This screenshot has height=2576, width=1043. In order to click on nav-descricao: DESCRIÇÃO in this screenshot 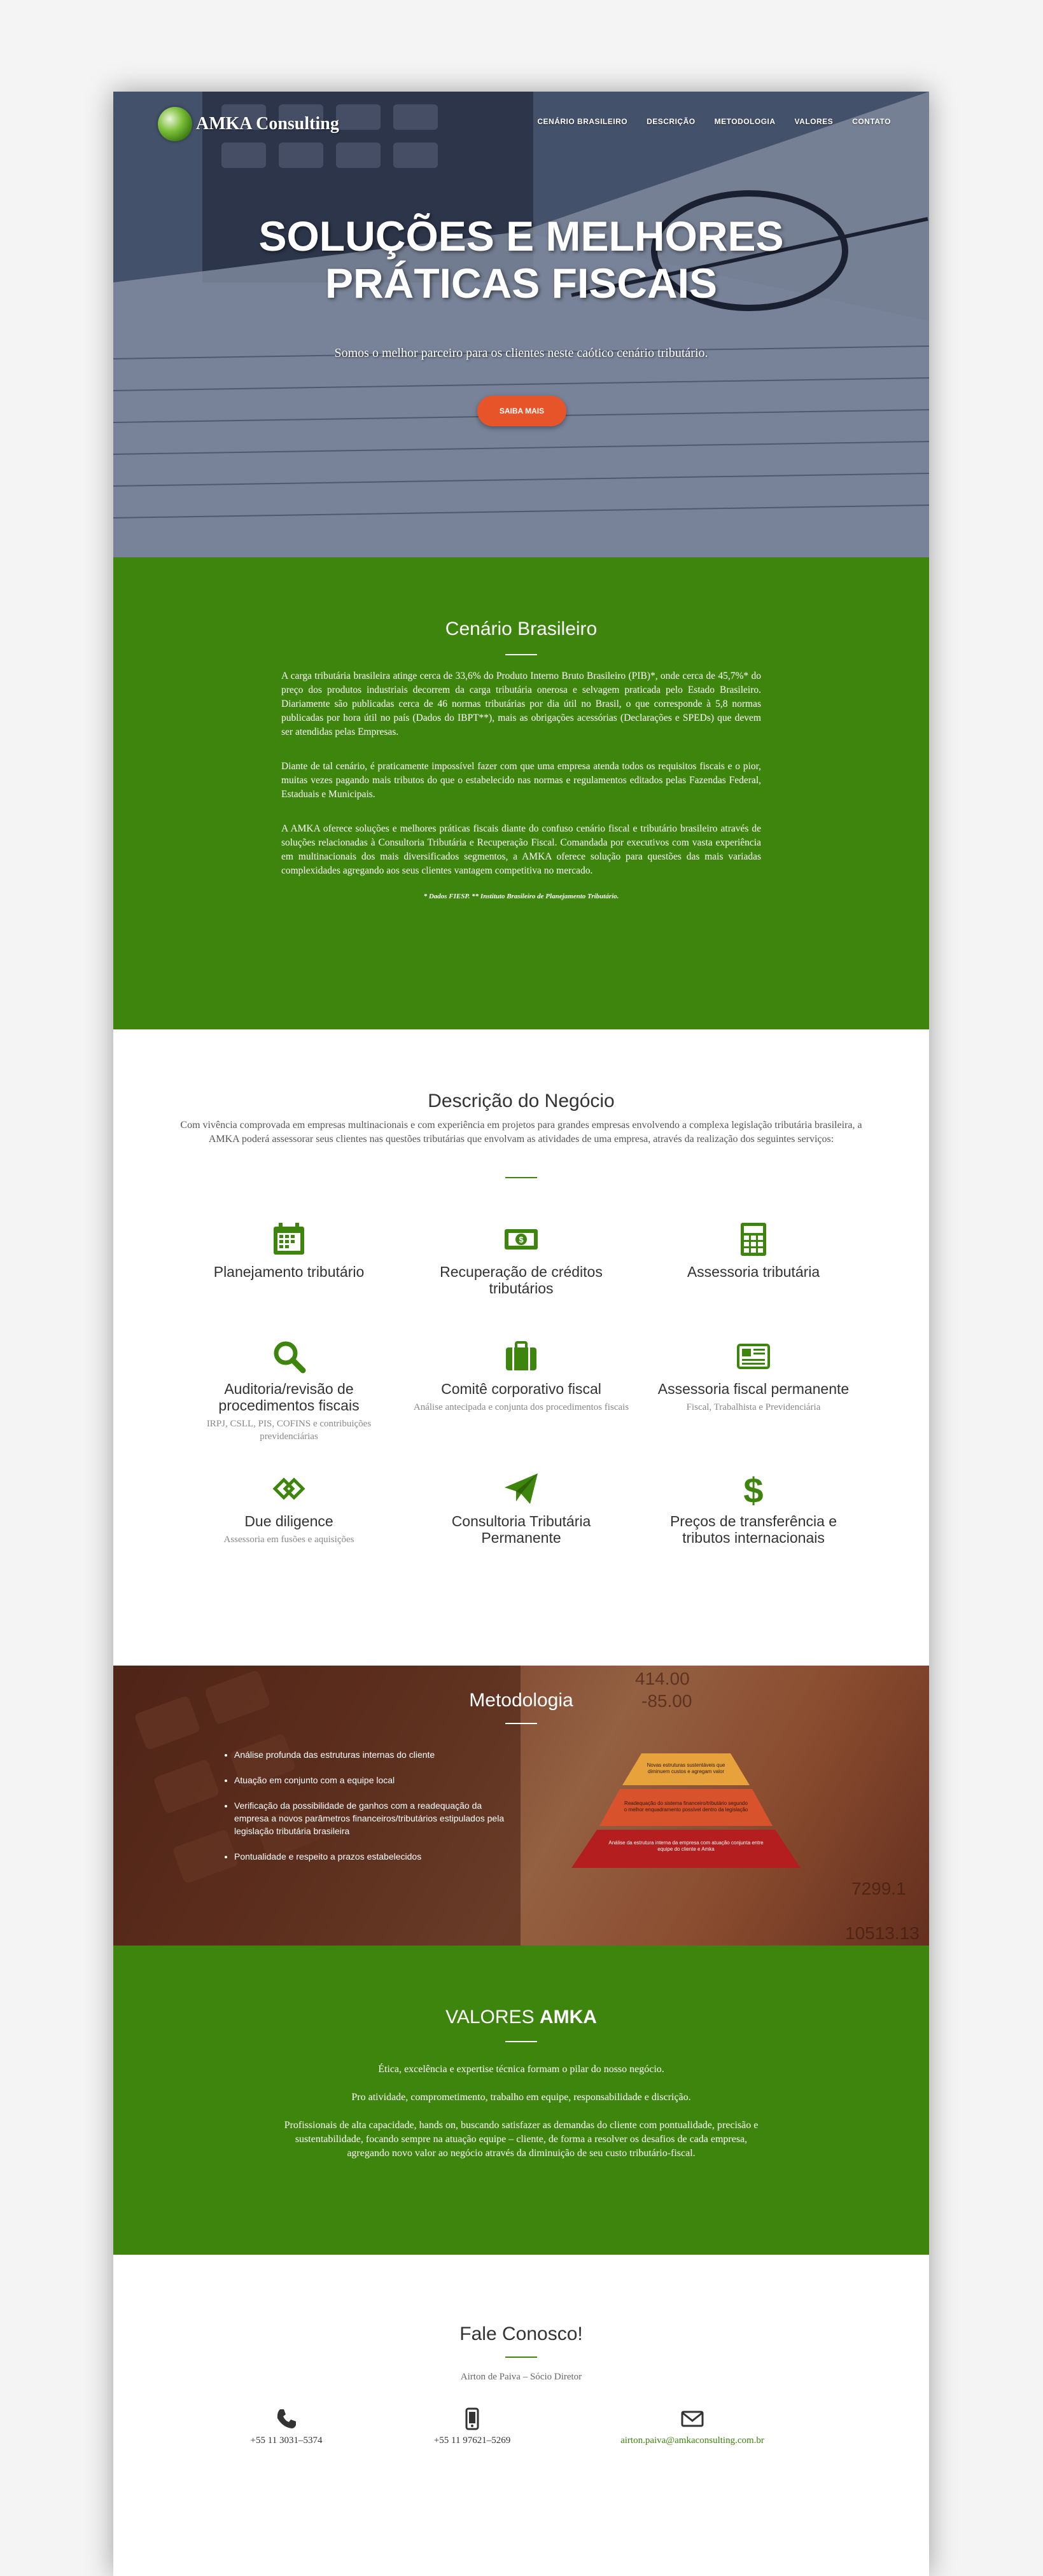, I will do `click(671, 121)`.